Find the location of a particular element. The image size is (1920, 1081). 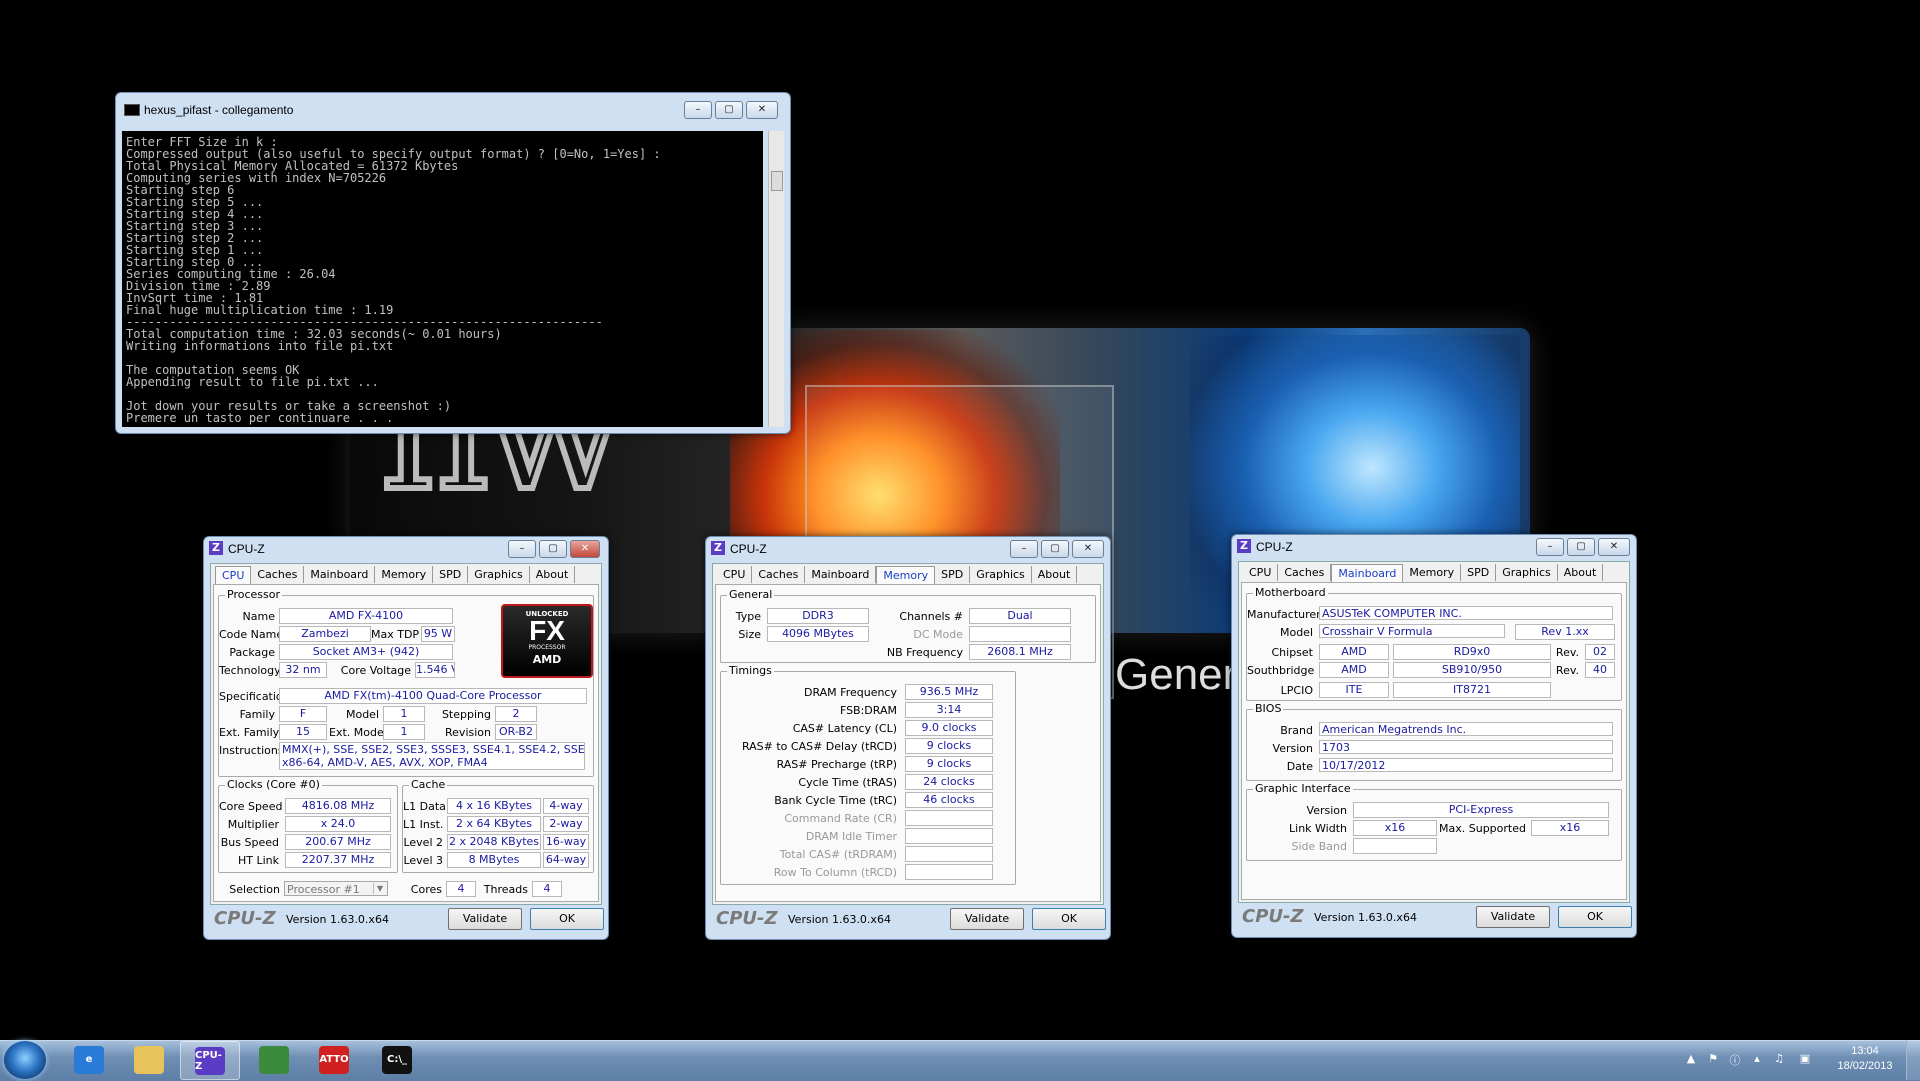

tray-info-icon: ⓘ is located at coordinates (1735, 1059).